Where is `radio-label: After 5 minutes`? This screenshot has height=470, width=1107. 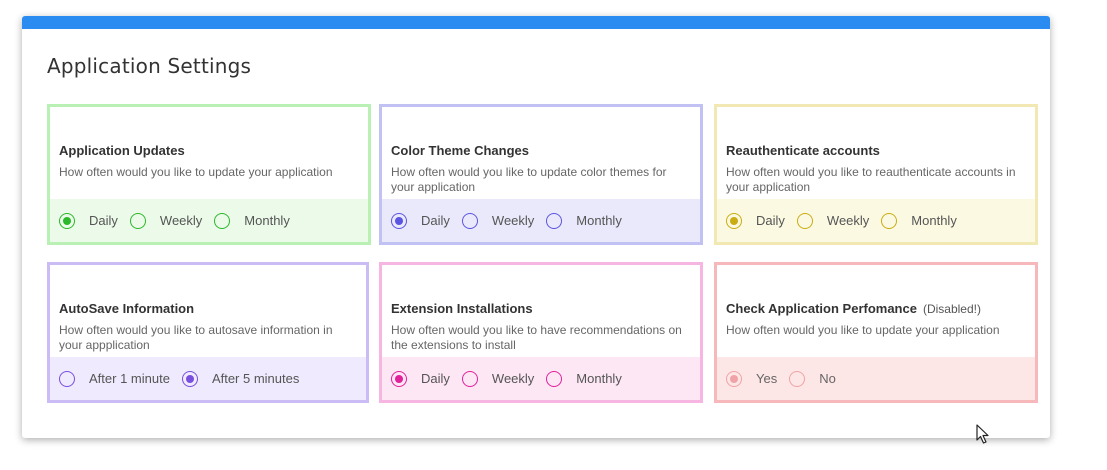 radio-label: After 5 minutes is located at coordinates (255, 378).